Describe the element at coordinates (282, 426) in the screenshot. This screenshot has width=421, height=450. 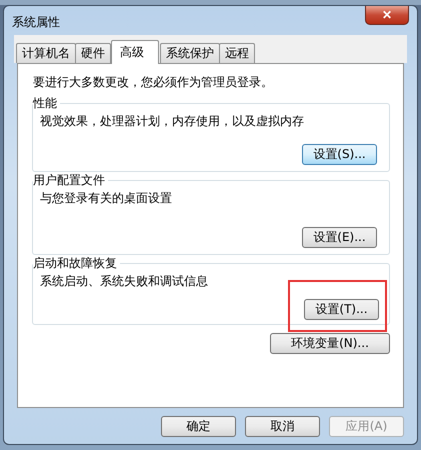
I see `dialog-button: 取消` at that location.